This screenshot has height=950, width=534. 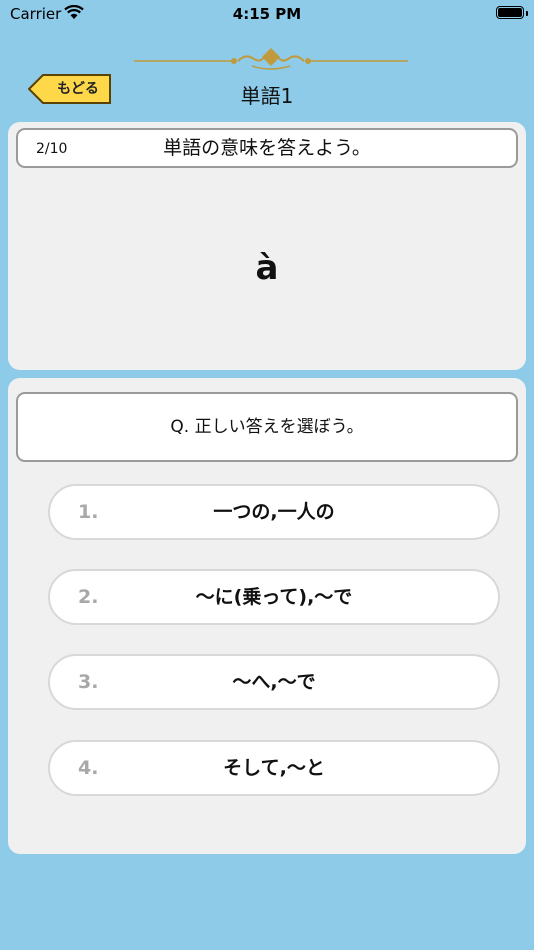 I want to click on answer-choice-4: 4. そして,～と, so click(x=274, y=768).